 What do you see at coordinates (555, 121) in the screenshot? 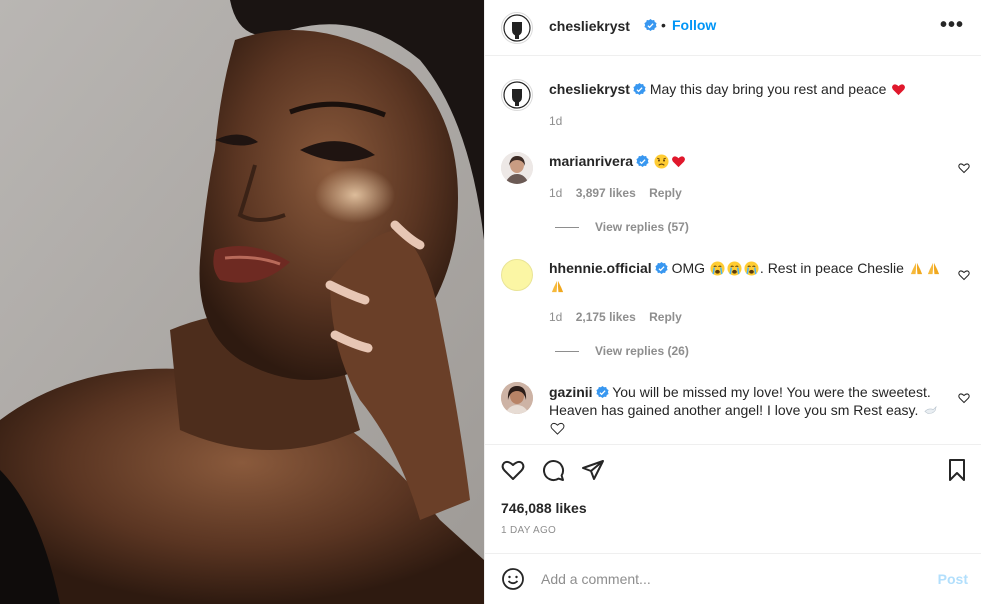
I see `caption-time: 1d` at bounding box center [555, 121].